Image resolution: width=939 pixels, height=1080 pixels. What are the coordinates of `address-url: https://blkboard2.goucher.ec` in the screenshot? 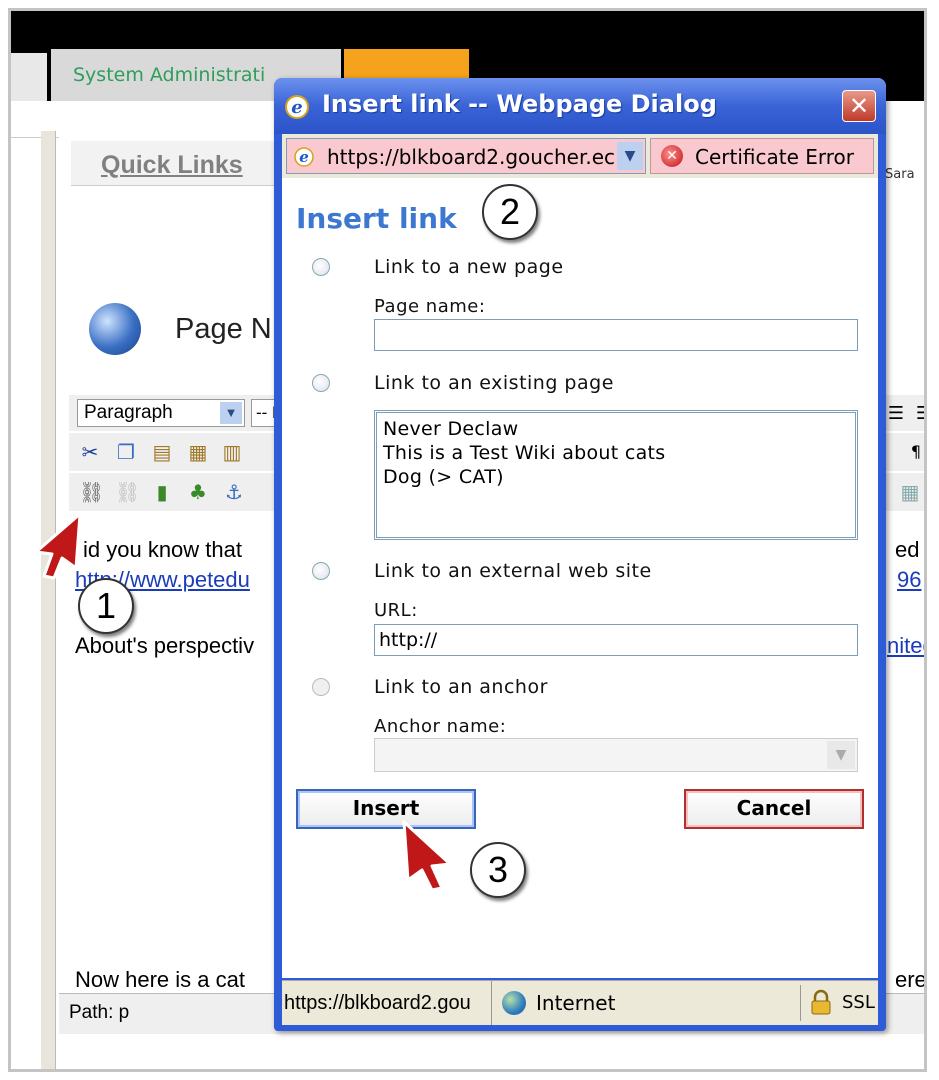 It's located at (471, 157).